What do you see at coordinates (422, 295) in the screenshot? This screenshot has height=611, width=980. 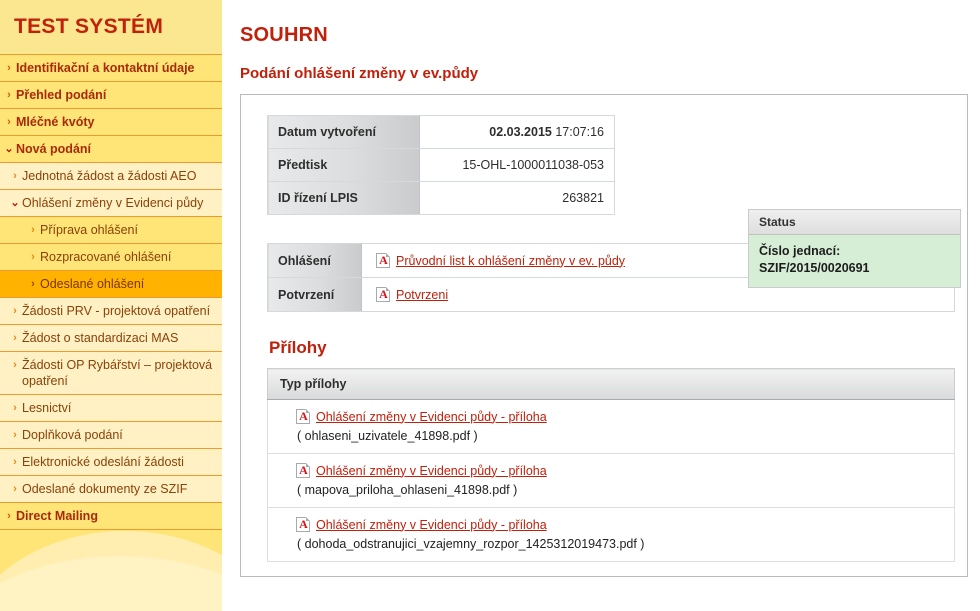 I see `document-link: Potvrzeni` at bounding box center [422, 295].